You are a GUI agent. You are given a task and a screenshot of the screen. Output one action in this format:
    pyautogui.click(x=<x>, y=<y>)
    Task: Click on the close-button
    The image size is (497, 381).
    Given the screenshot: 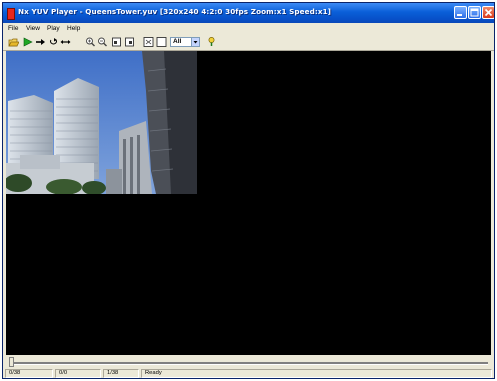 What is the action you would take?
    pyautogui.click(x=488, y=12)
    